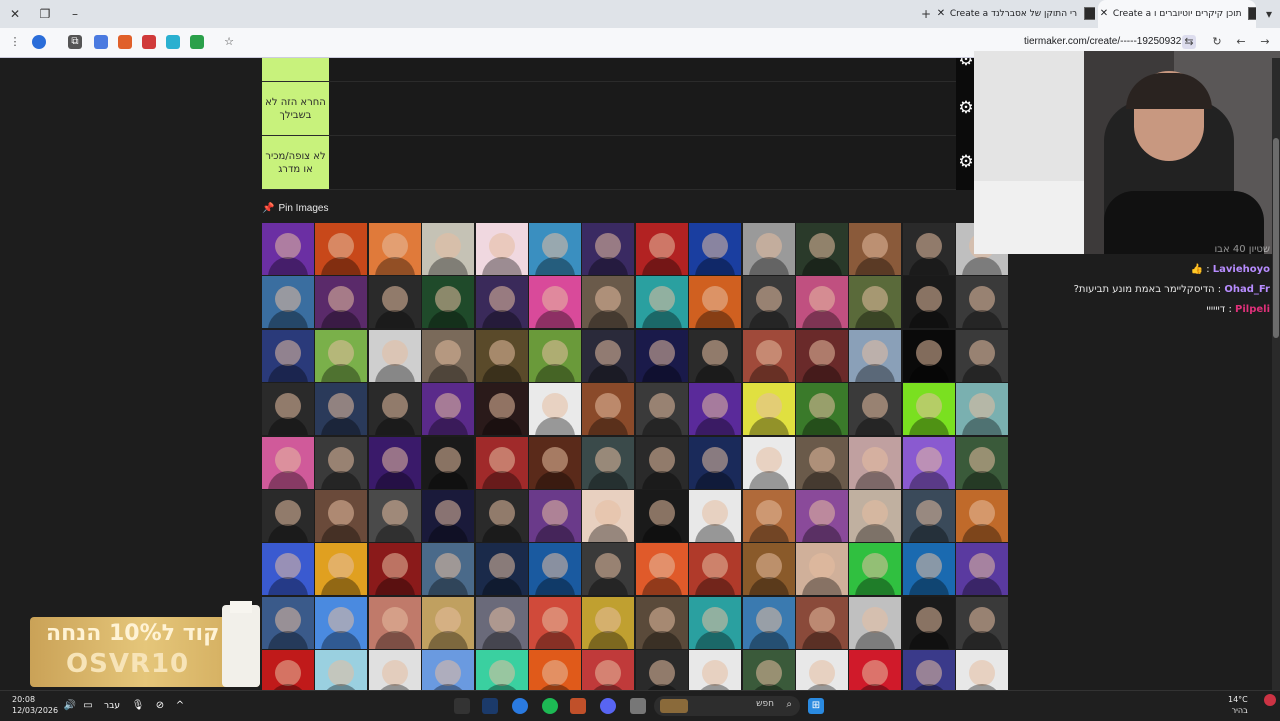 The width and height of the screenshot is (1280, 721). I want to click on restore-window-icon: ❐, so click(45, 14).